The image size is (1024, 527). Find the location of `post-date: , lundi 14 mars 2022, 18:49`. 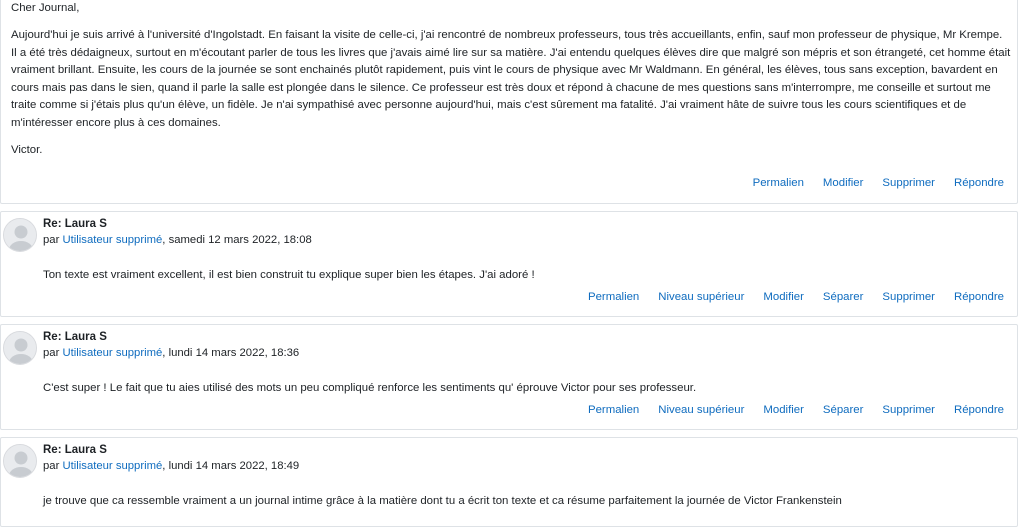

post-date: , lundi 14 mars 2022, 18:49 is located at coordinates (231, 466).